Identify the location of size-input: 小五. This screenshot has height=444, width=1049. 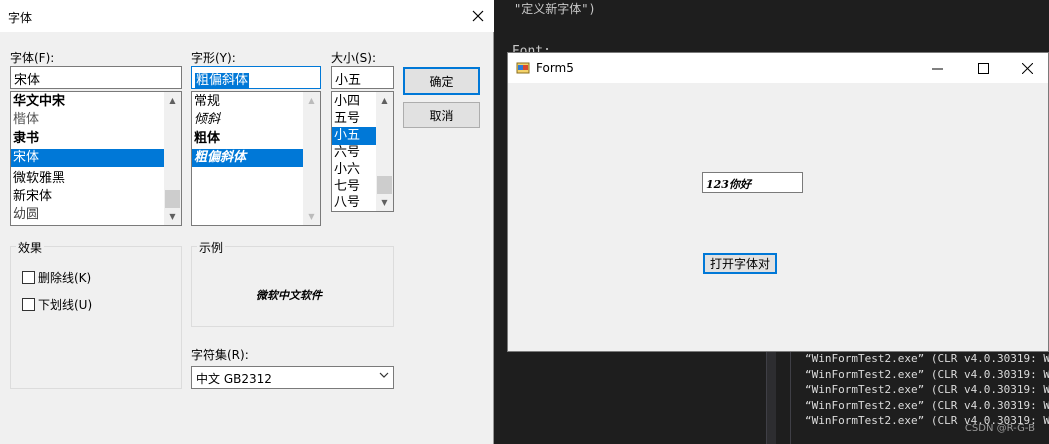
(362, 77).